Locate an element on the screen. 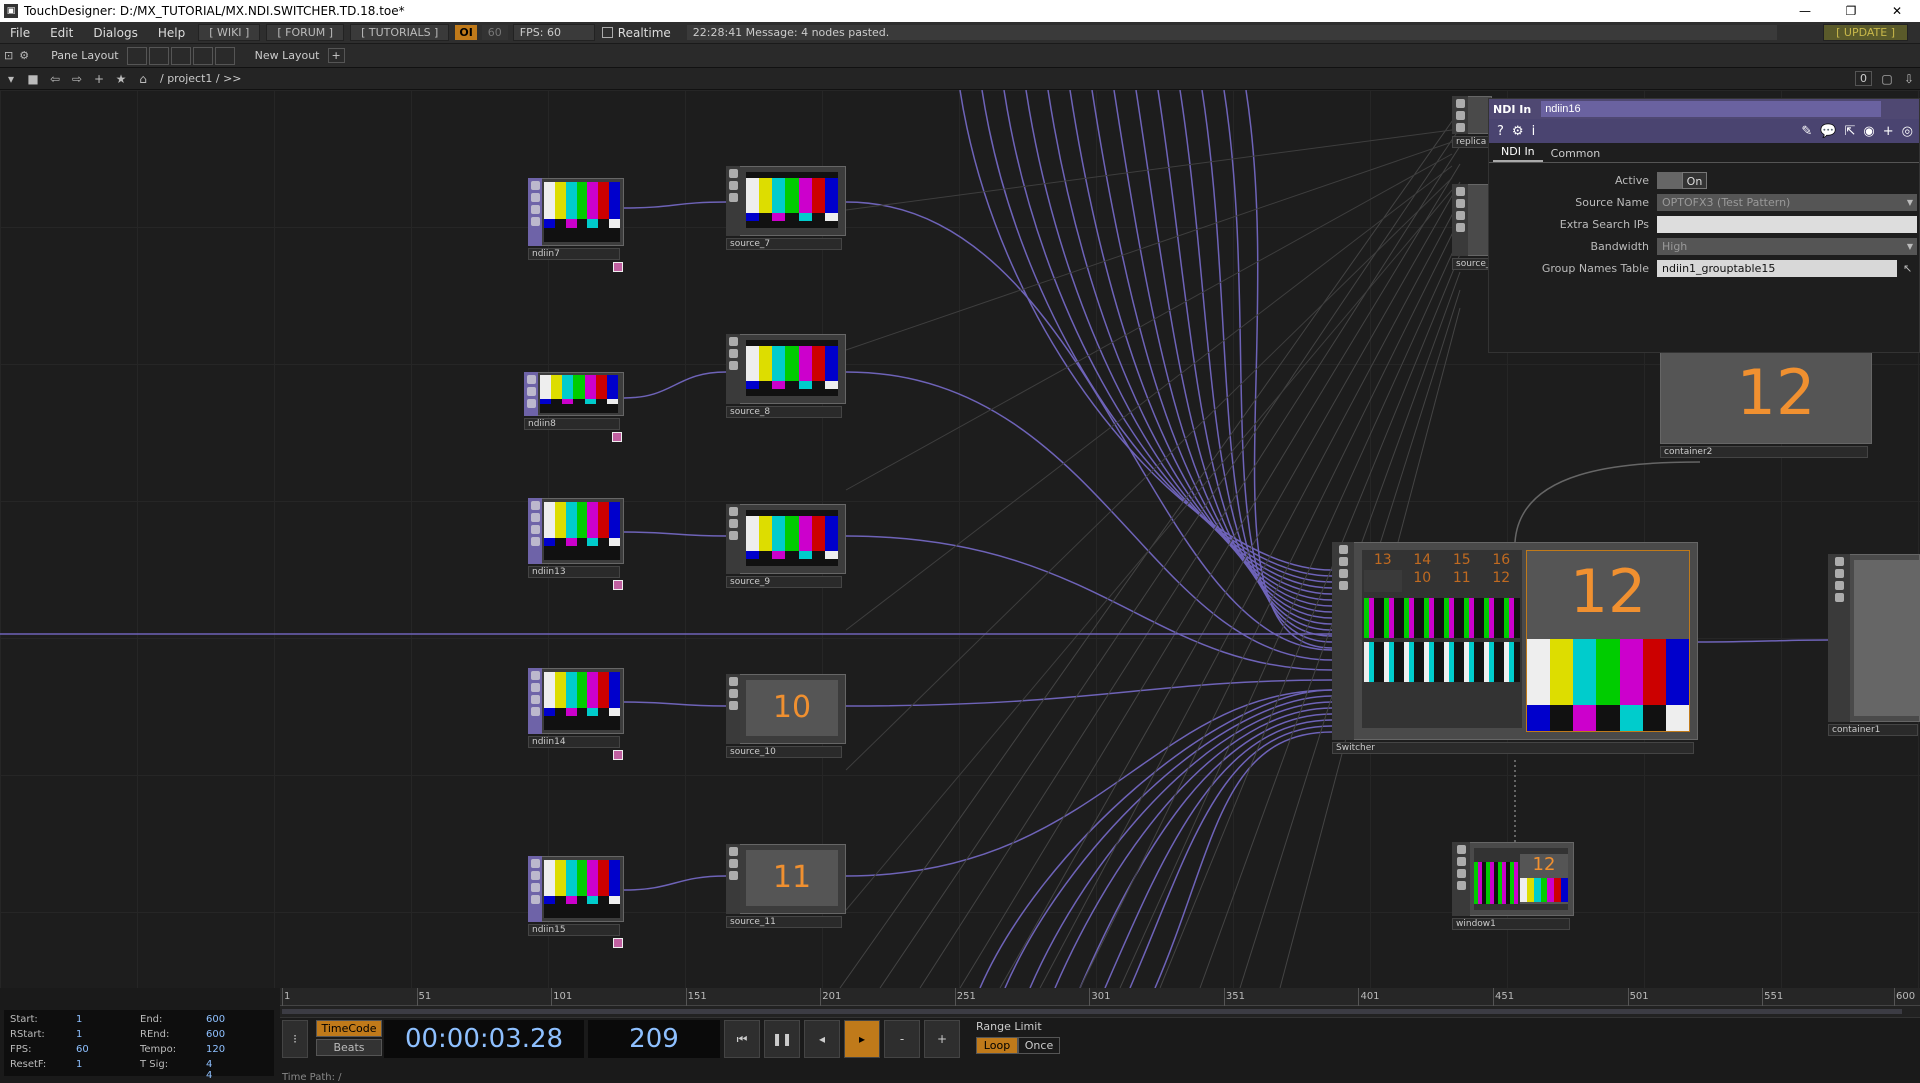  frame-display: 209 is located at coordinates (654, 1039).